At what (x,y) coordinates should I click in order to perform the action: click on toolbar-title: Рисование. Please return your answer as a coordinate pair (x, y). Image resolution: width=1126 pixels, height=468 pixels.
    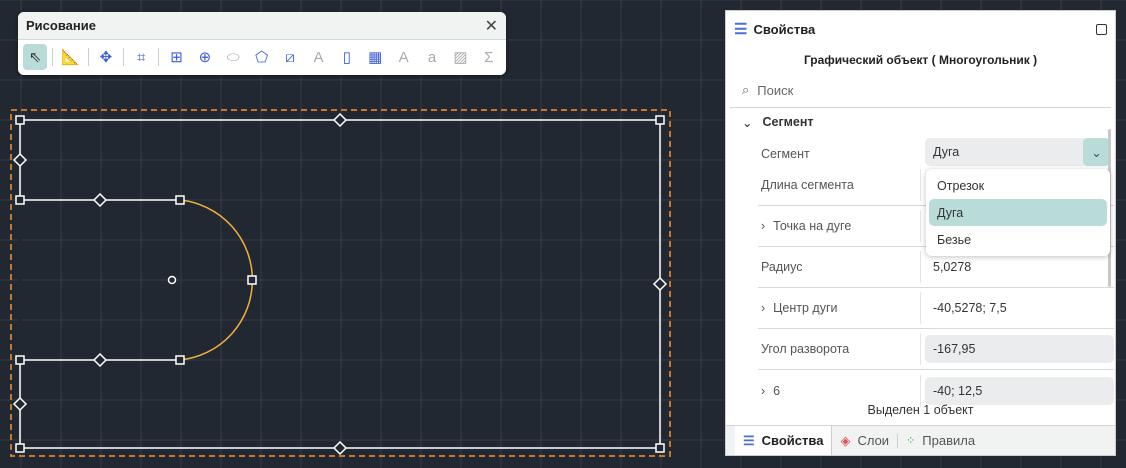
    Looking at the image, I should click on (61, 25).